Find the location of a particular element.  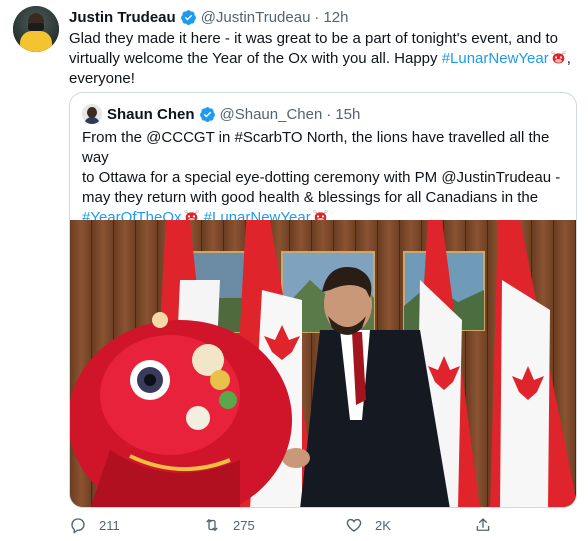

reply-icon is located at coordinates (78, 526).